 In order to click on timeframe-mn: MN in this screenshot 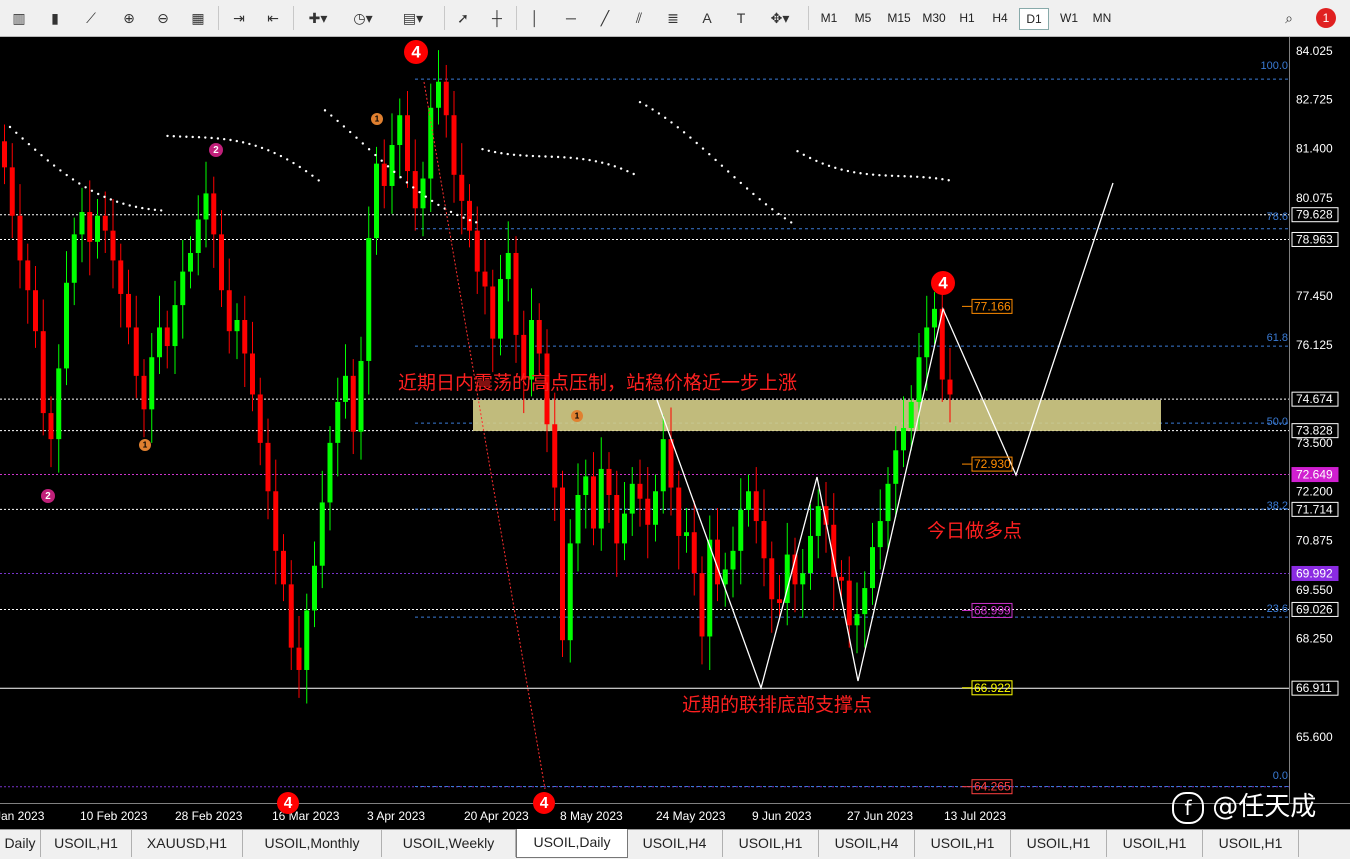, I will do `click(1102, 18)`.